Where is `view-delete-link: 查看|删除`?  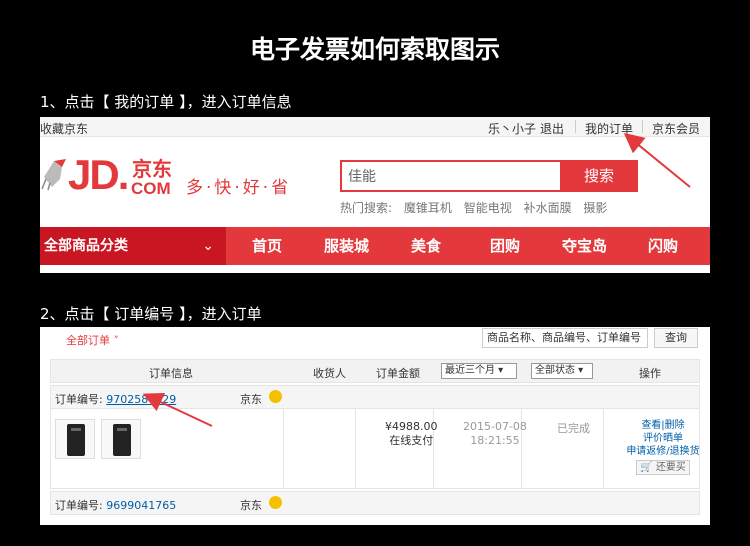 view-delete-link: 查看|删除 is located at coordinates (663, 425).